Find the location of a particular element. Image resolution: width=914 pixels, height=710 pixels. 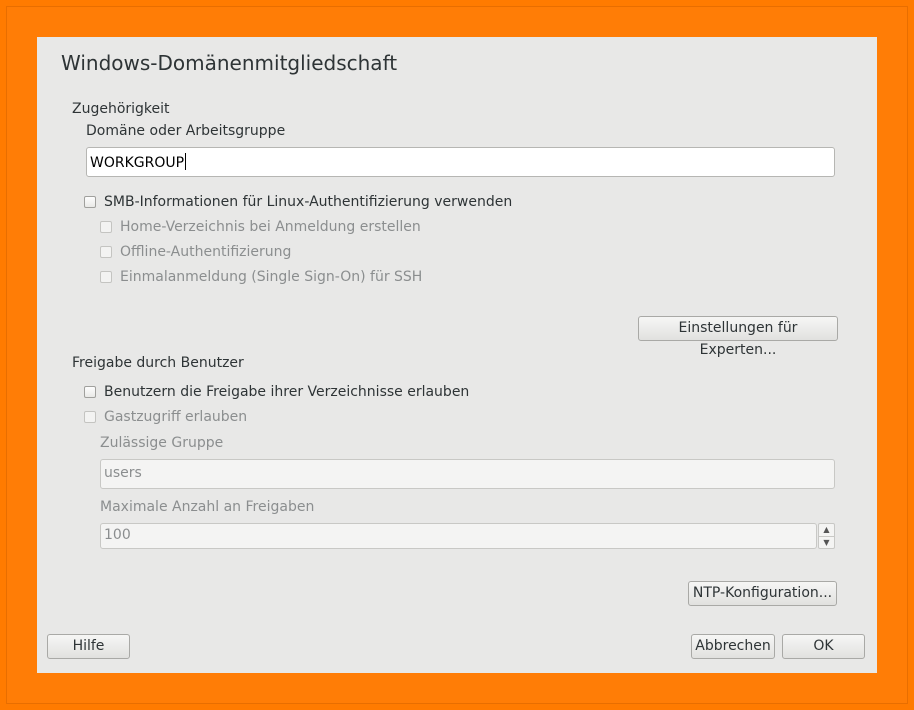

offline-auth-label: Offline-Authentifizierung is located at coordinates (206, 252).